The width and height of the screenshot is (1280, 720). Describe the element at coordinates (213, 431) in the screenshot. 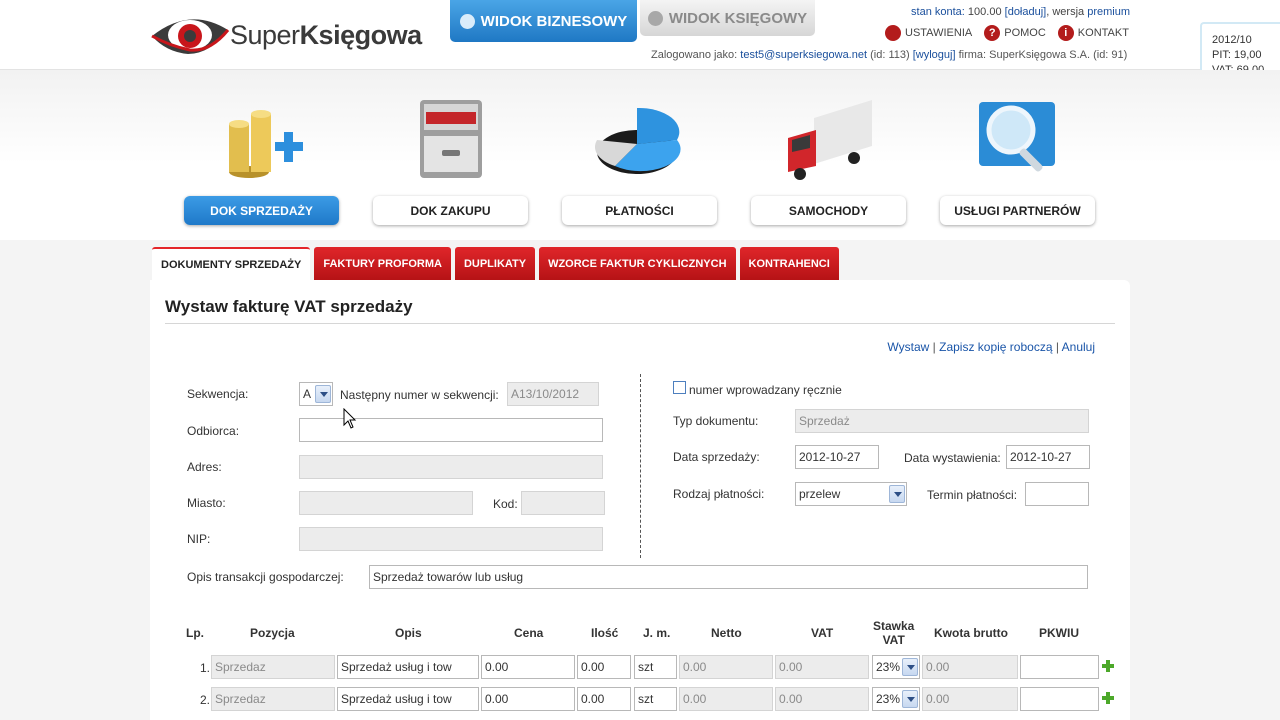

I see `recipient-label: Odbiorca:` at that location.